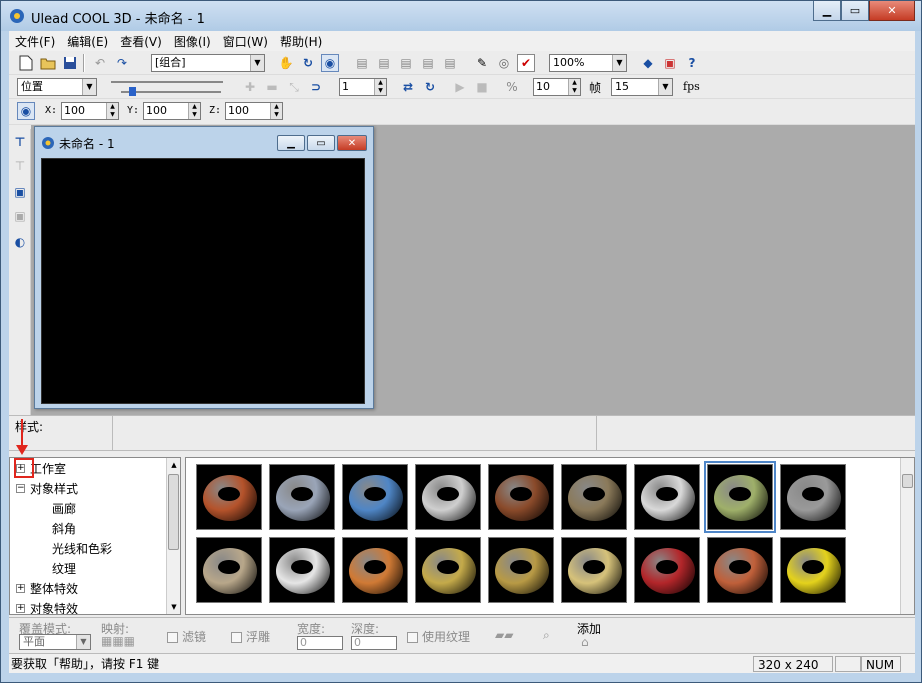 The image size is (922, 683). What do you see at coordinates (352, 143) in the screenshot?
I see `doc-close-button: ✕` at bounding box center [352, 143].